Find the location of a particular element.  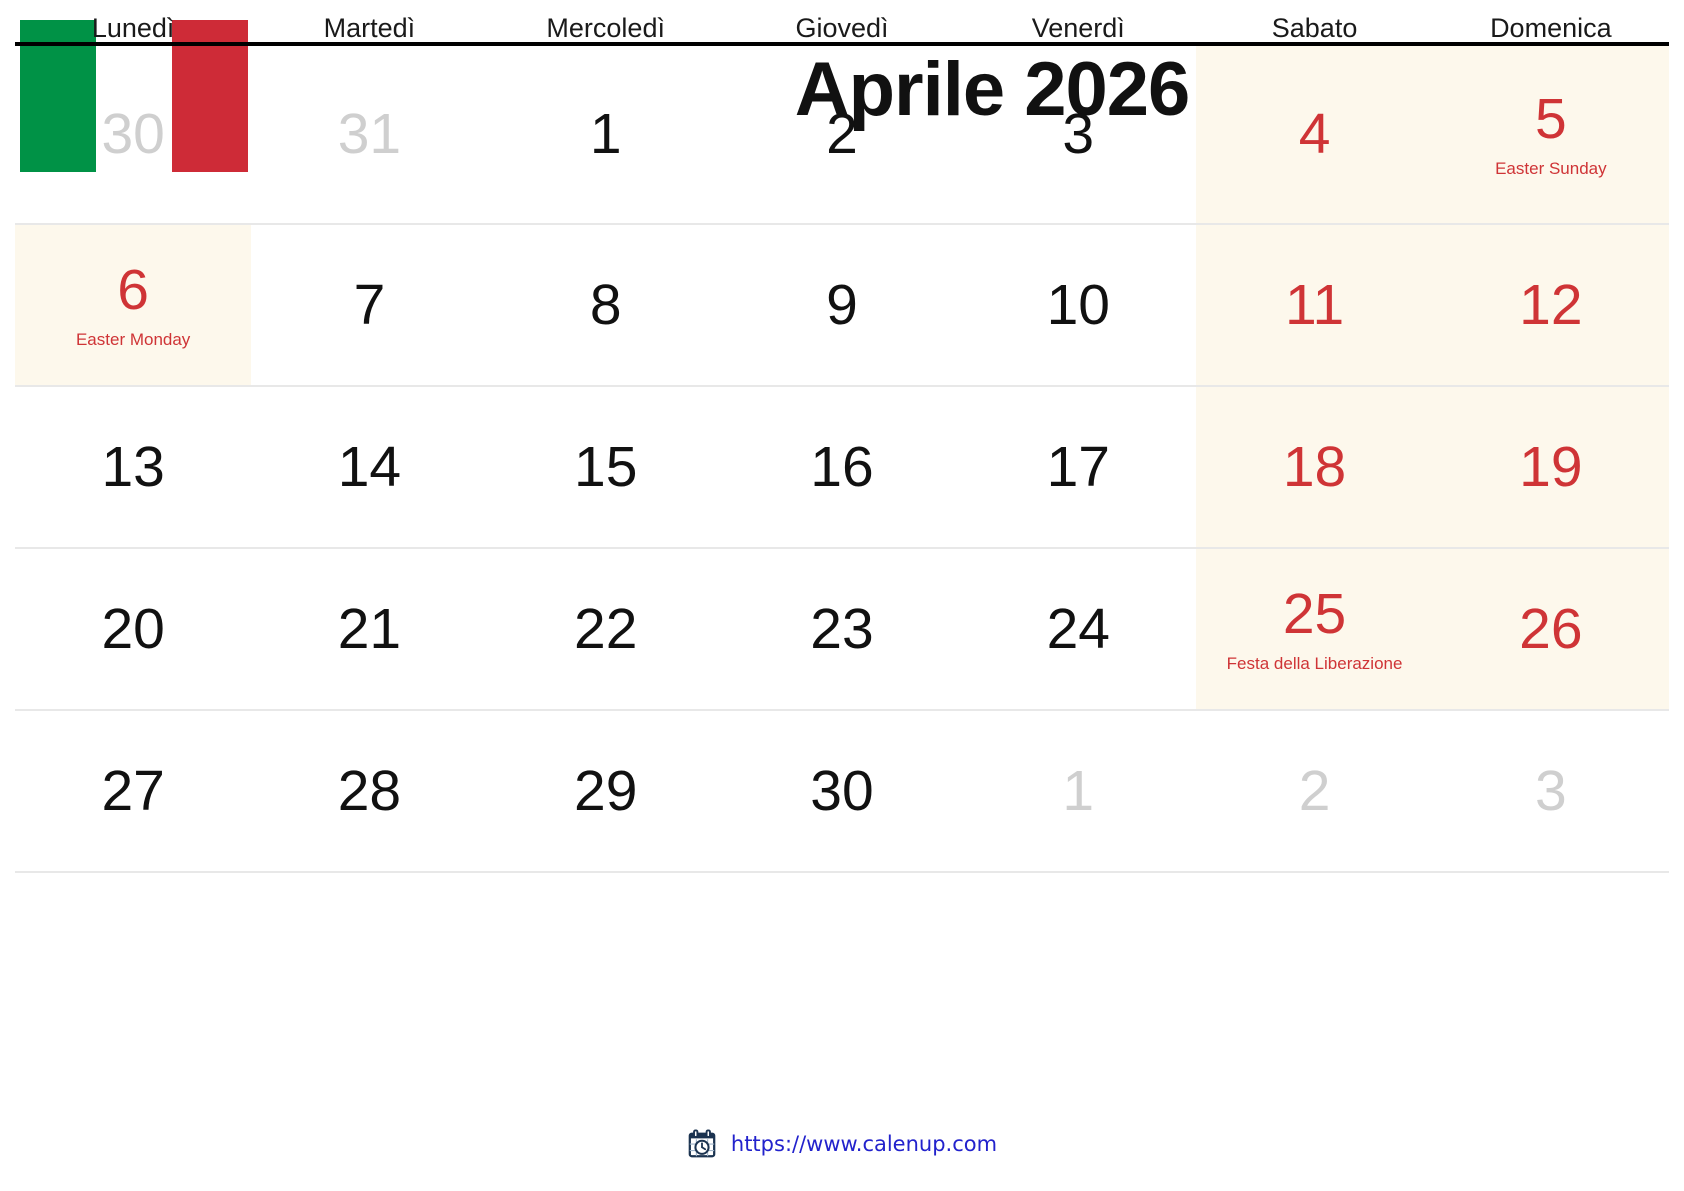

day-cell: 14 is located at coordinates (369, 467).